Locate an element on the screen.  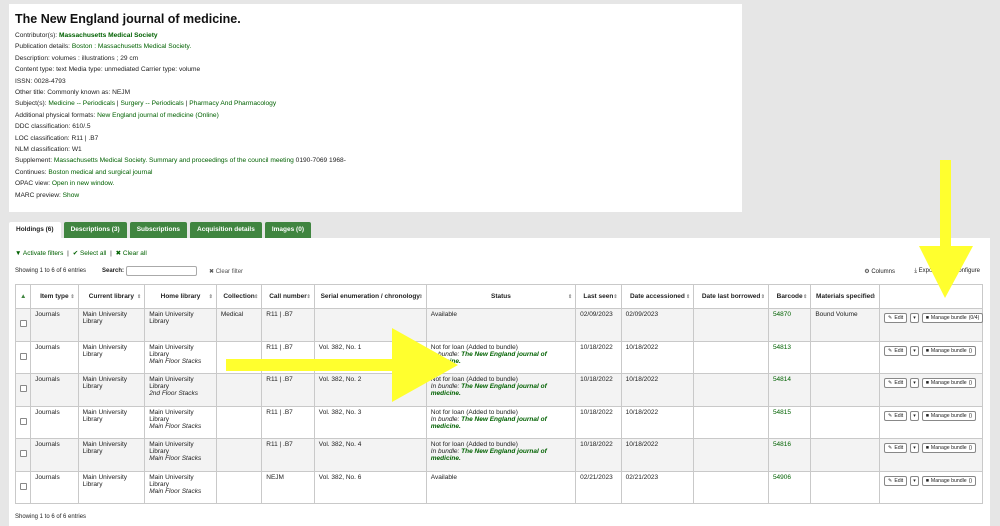
date-accessioned-cell: 02/09/2023 is located at coordinates (657, 325).